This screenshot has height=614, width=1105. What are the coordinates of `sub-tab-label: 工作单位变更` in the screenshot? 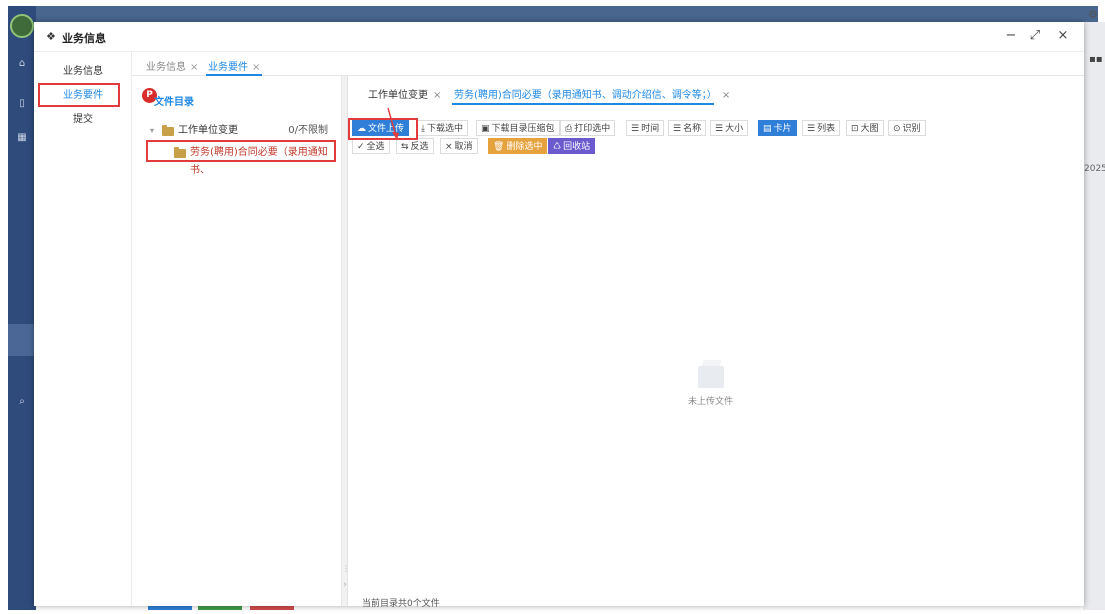 It's located at (398, 95).